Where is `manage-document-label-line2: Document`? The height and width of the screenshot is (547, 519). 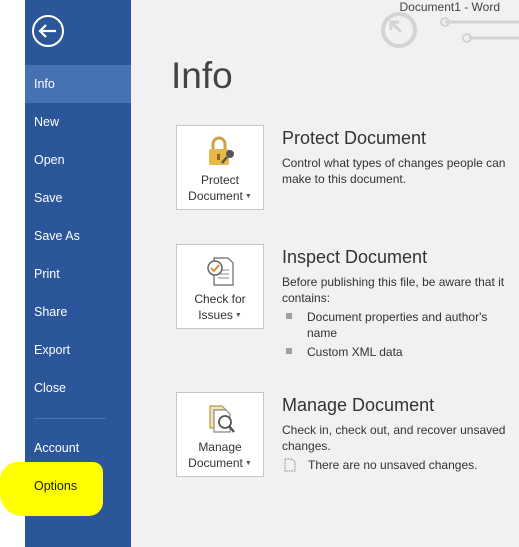 manage-document-label-line2: Document is located at coordinates (215, 463).